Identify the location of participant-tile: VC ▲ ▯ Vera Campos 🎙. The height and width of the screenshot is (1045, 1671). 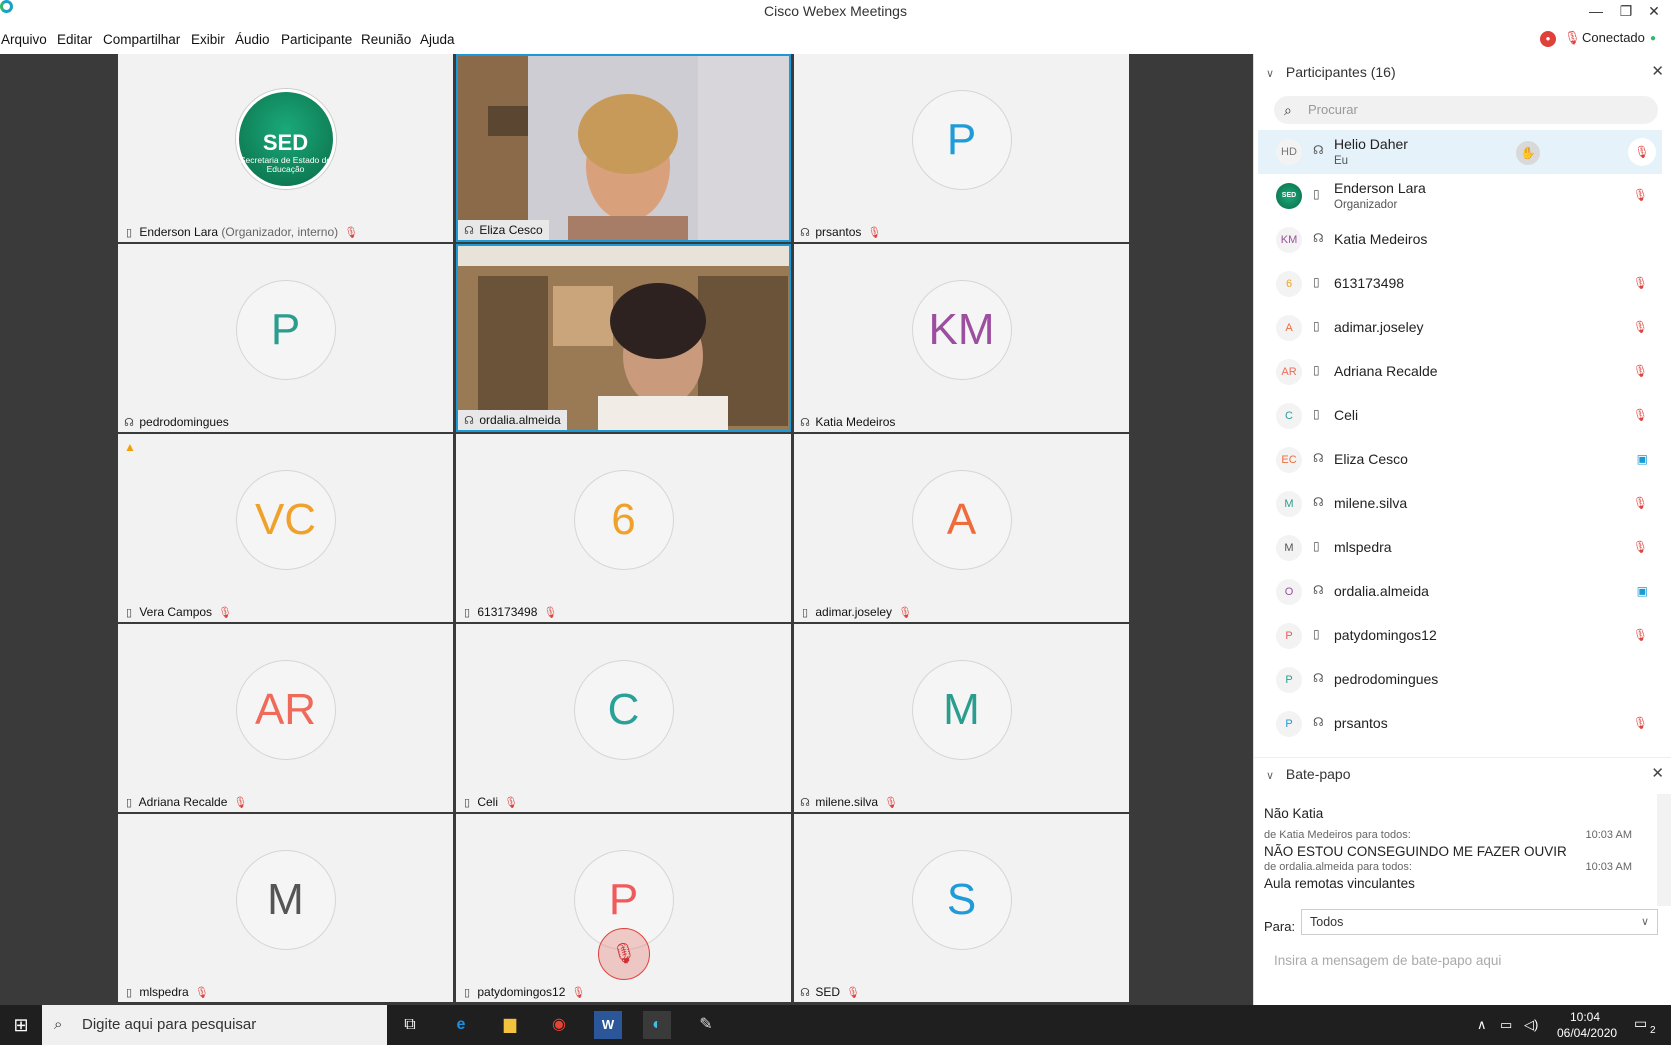
(285, 528).